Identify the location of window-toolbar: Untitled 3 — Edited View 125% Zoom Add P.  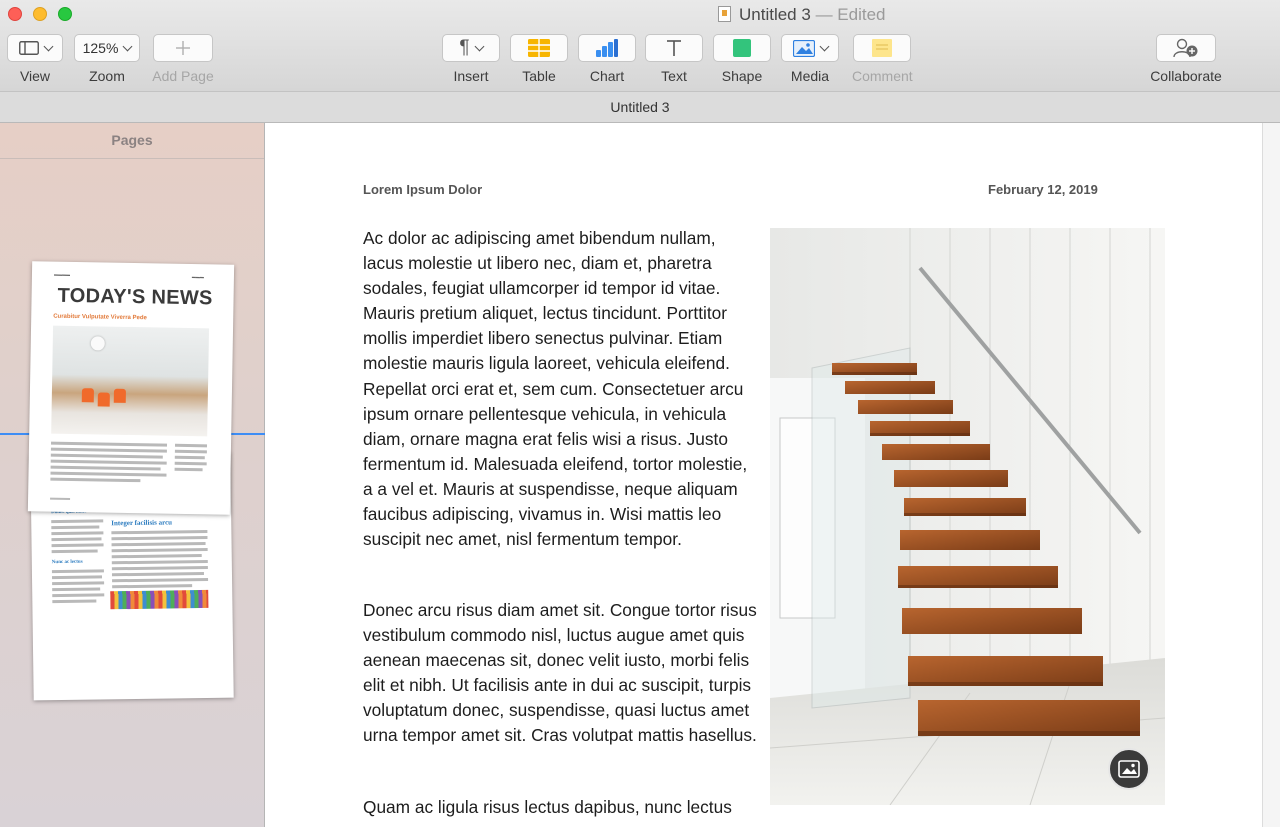
(640, 46).